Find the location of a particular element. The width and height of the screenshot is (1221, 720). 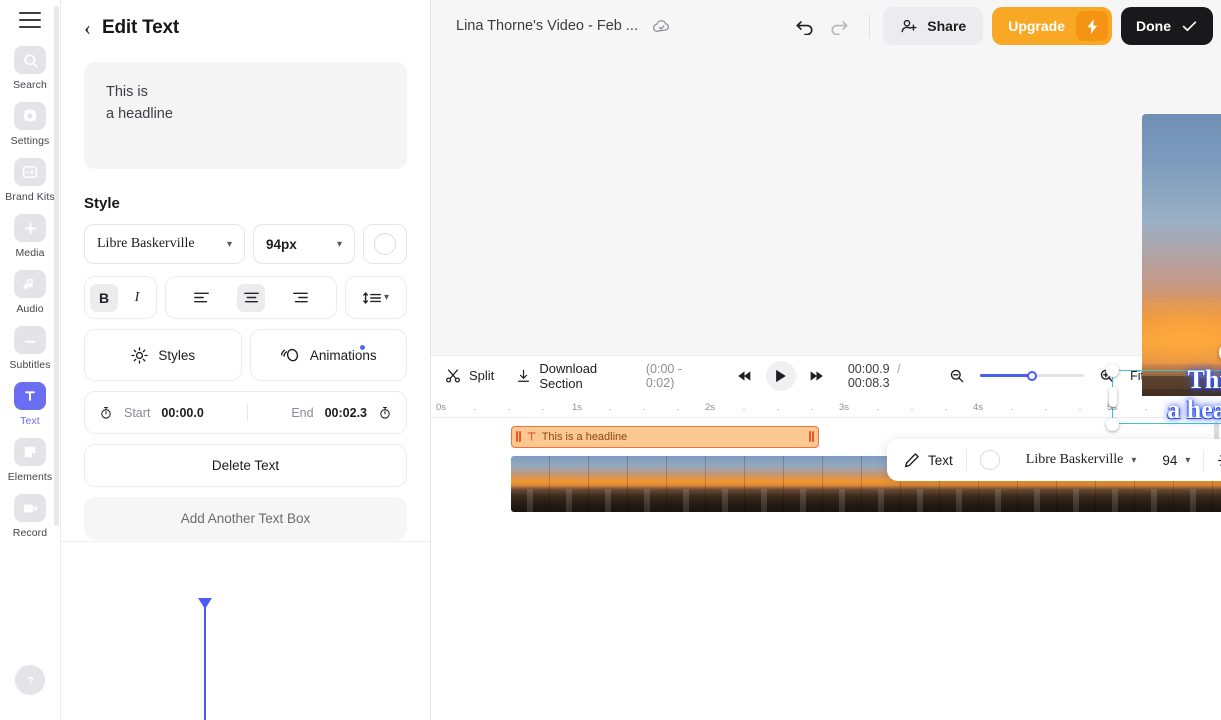

upgrade-label: Upgrade is located at coordinates (1036, 26).